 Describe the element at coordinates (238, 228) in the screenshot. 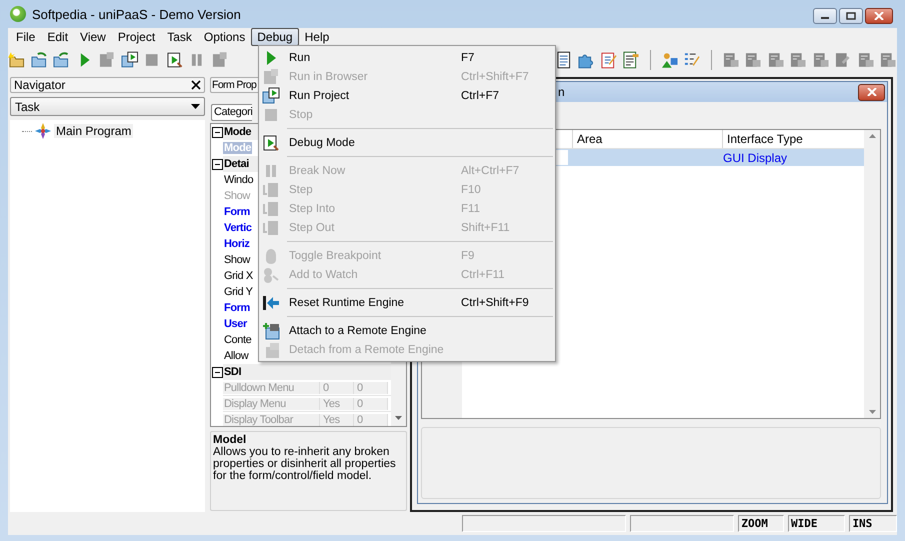

I see `property-name: Vertic` at that location.